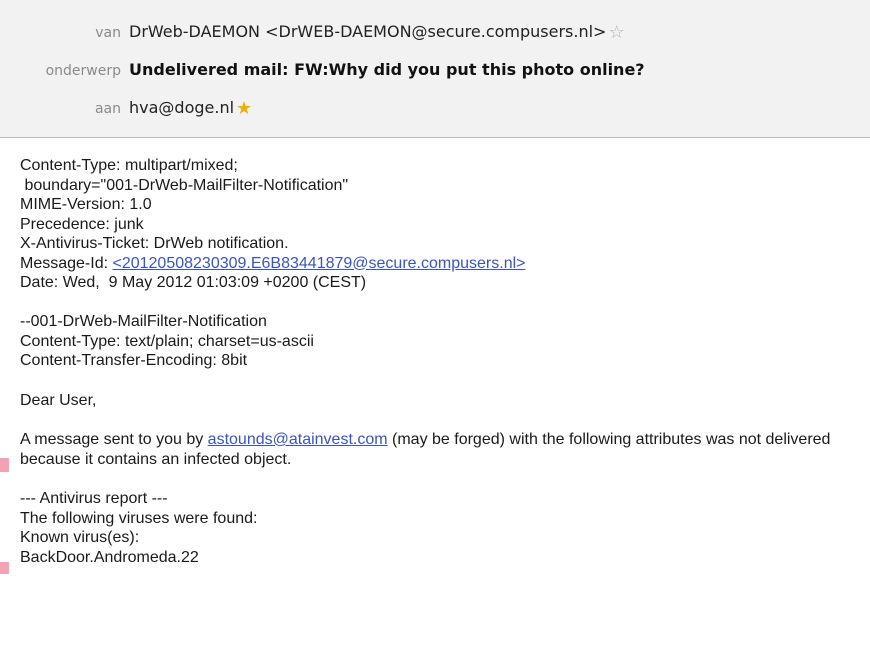  I want to click on viruses-found-line: The following viruses were found:, so click(139, 518).